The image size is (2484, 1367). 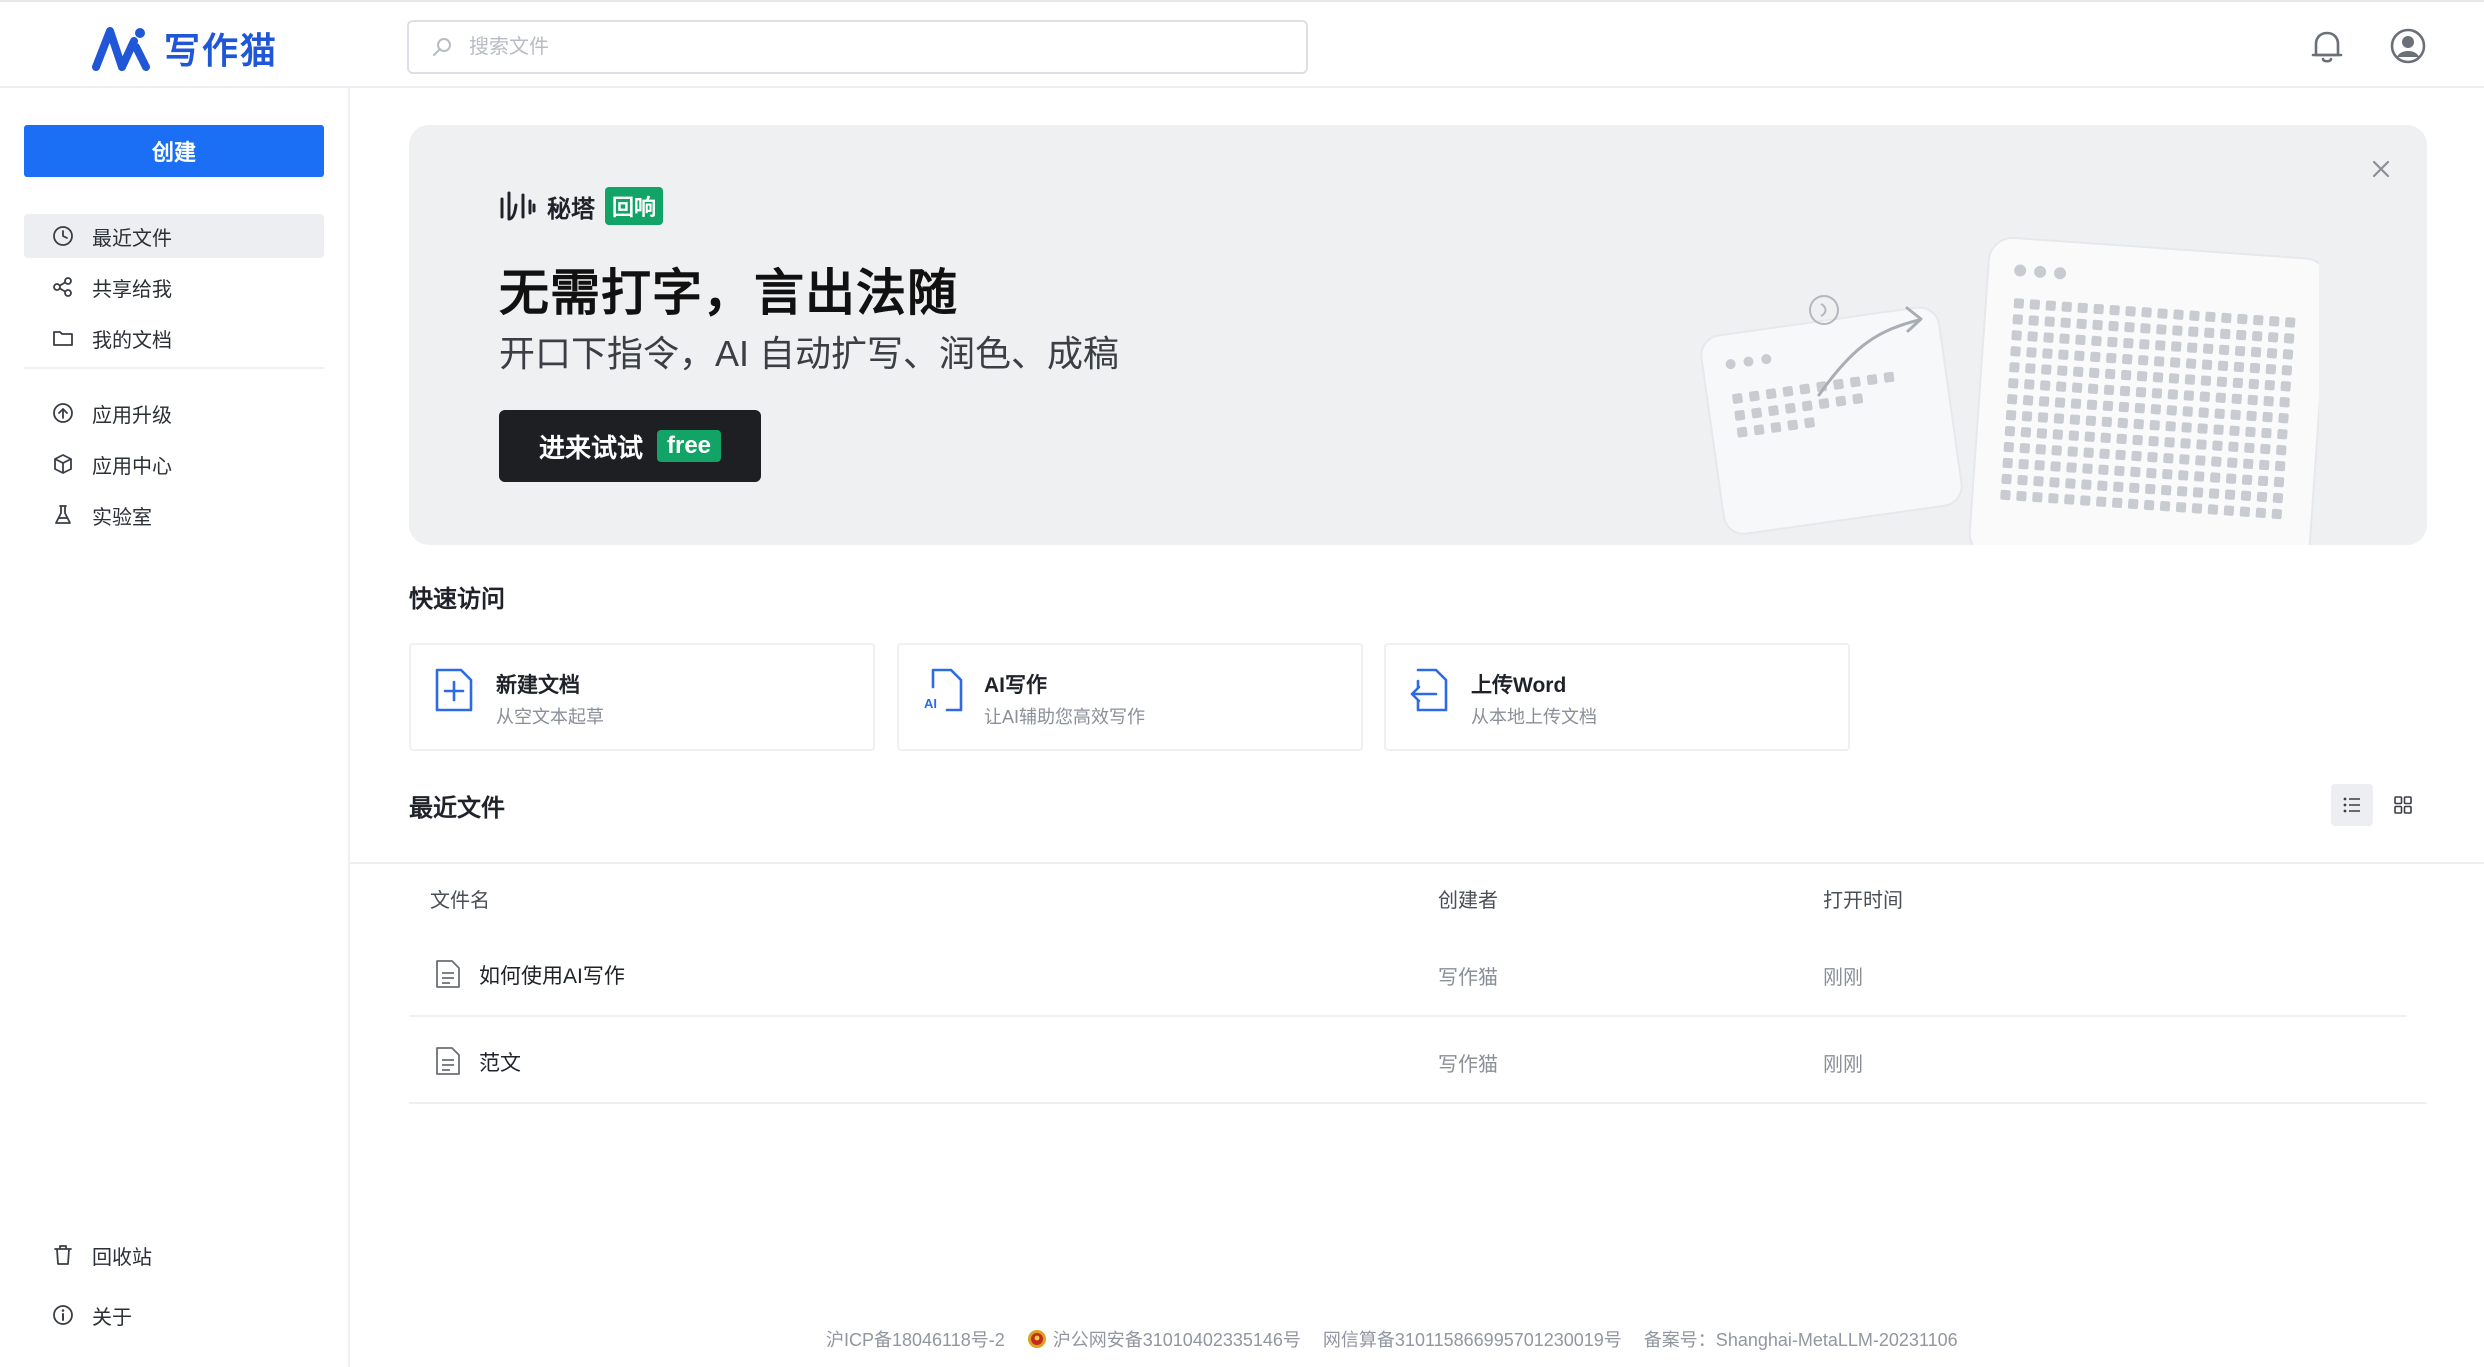 What do you see at coordinates (1176, 1340) in the screenshot?
I see `police-record-text: 沪公网安备31010402335146号` at bounding box center [1176, 1340].